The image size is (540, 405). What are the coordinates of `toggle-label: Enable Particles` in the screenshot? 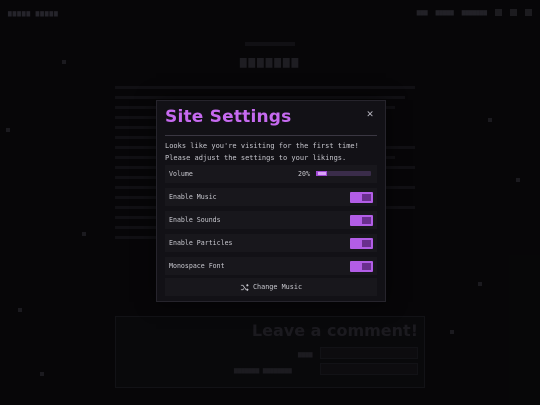 It's located at (201, 243).